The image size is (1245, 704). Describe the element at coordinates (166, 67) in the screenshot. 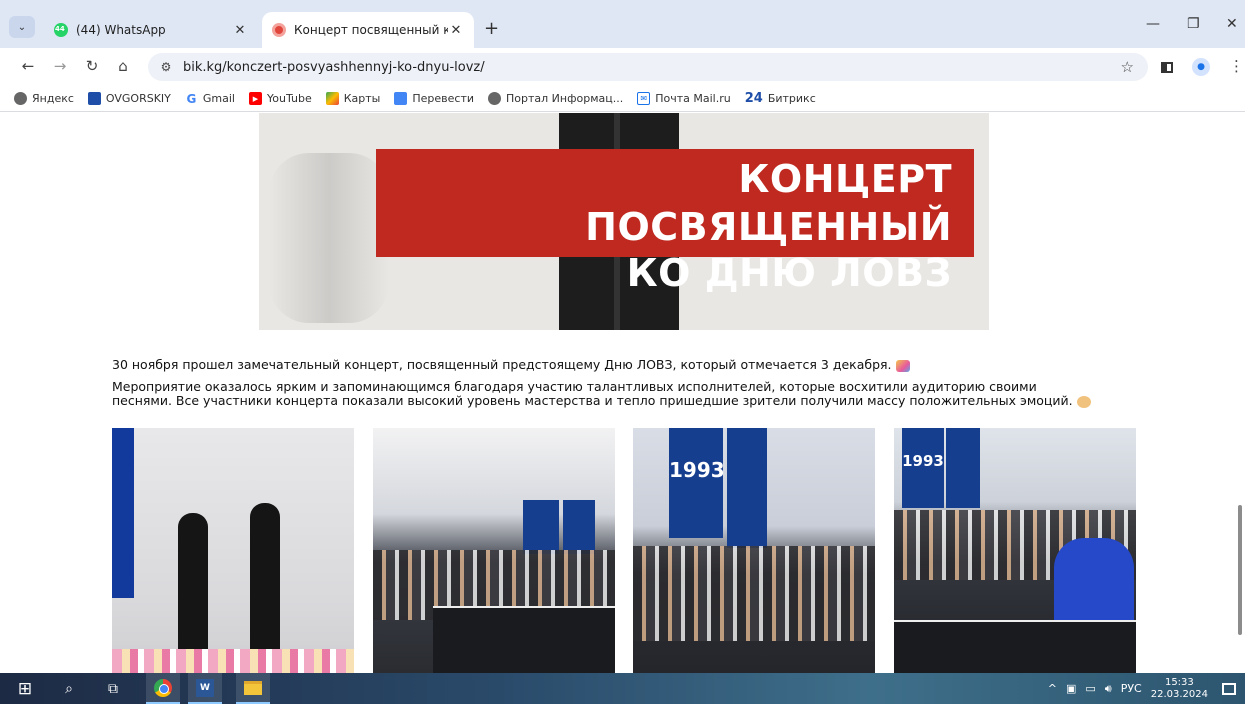

I see `site-info-icon: ⚙` at that location.